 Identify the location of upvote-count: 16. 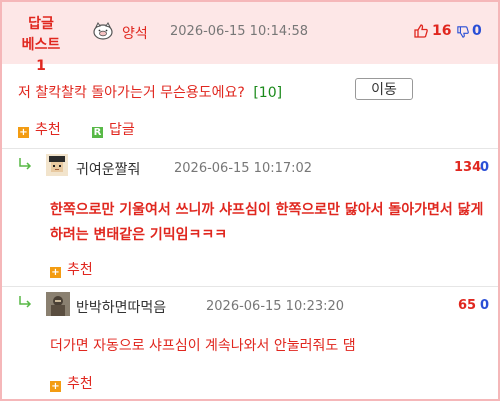
(442, 31).